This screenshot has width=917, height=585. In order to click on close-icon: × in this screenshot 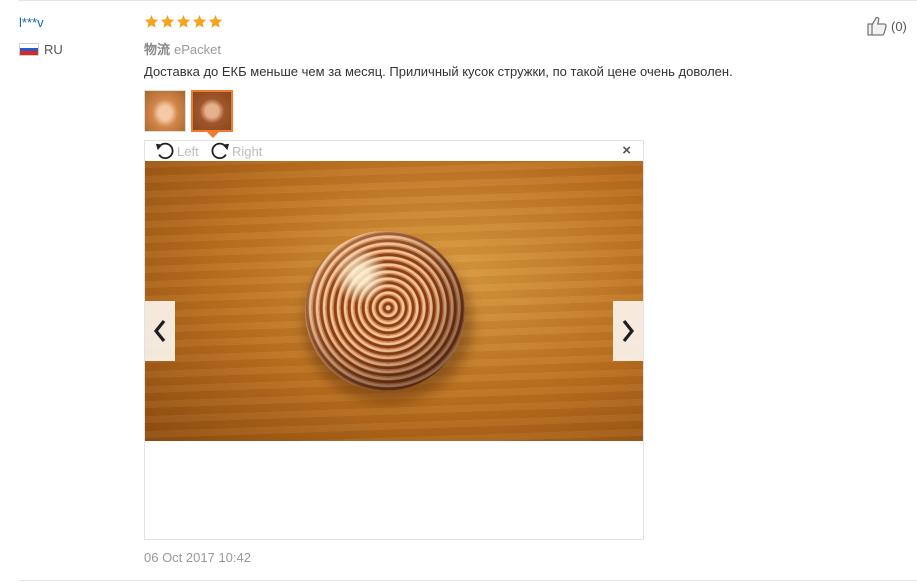, I will do `click(626, 150)`.